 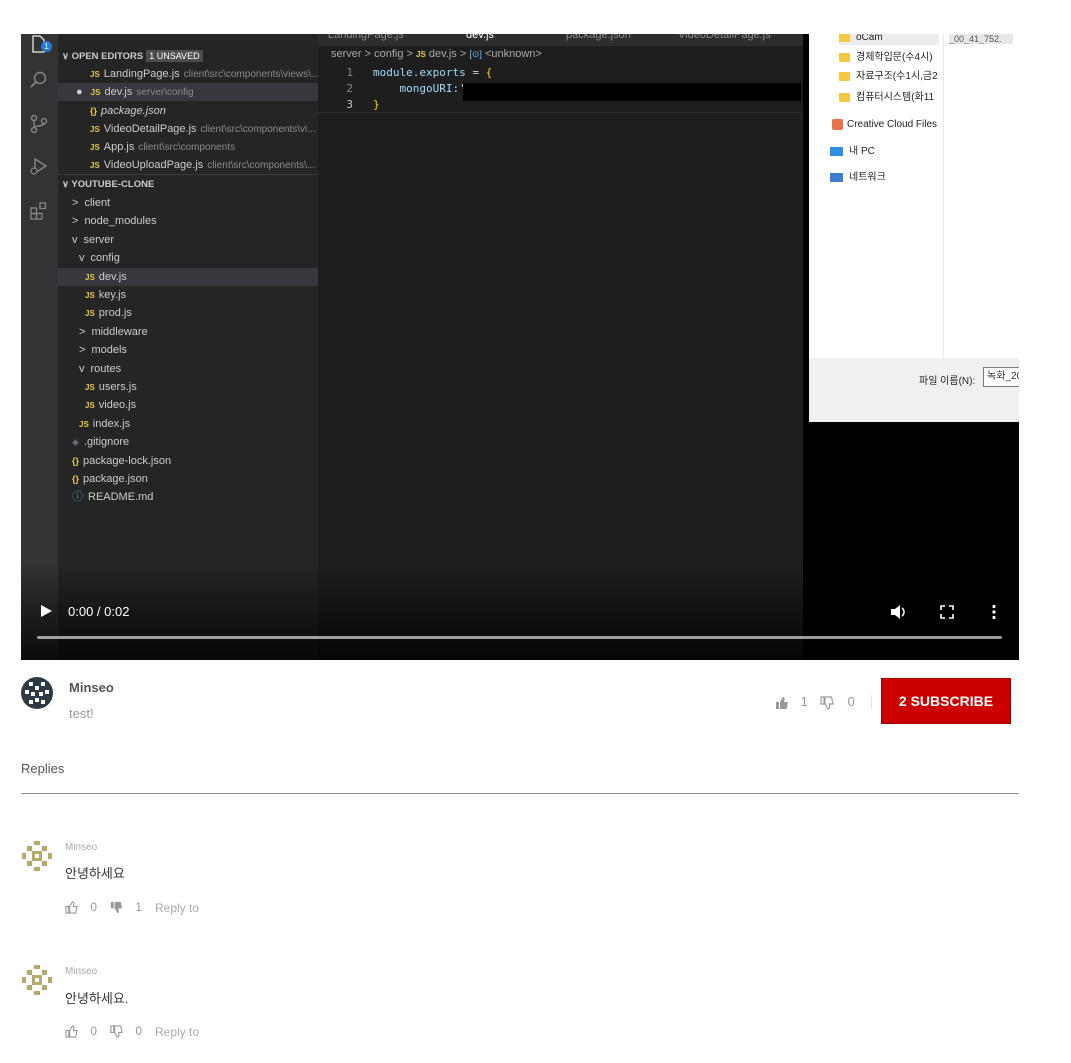 I want to click on dialog-item-folder: 컴퓨터시스템(화11, so click(x=886, y=98).